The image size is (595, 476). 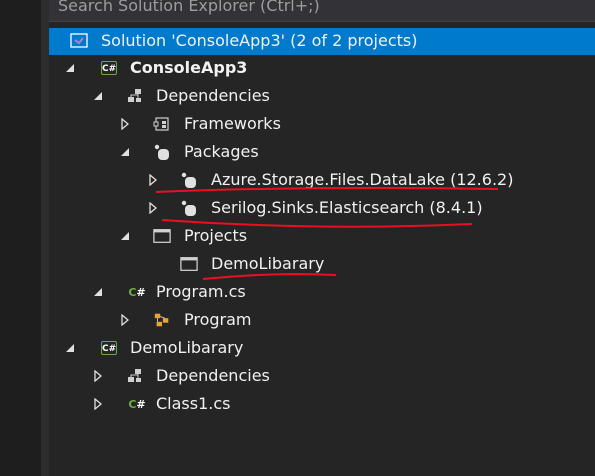 What do you see at coordinates (162, 124) in the screenshot?
I see `frameworks-icon` at bounding box center [162, 124].